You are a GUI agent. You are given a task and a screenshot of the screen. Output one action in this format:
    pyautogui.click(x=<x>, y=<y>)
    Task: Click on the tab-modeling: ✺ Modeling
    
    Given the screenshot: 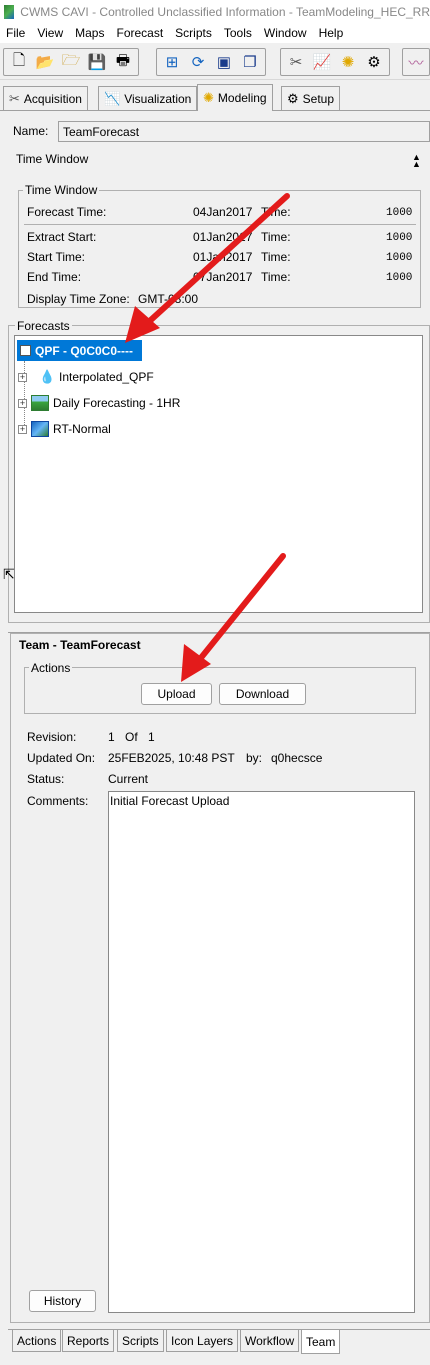 What is the action you would take?
    pyautogui.click(x=235, y=97)
    